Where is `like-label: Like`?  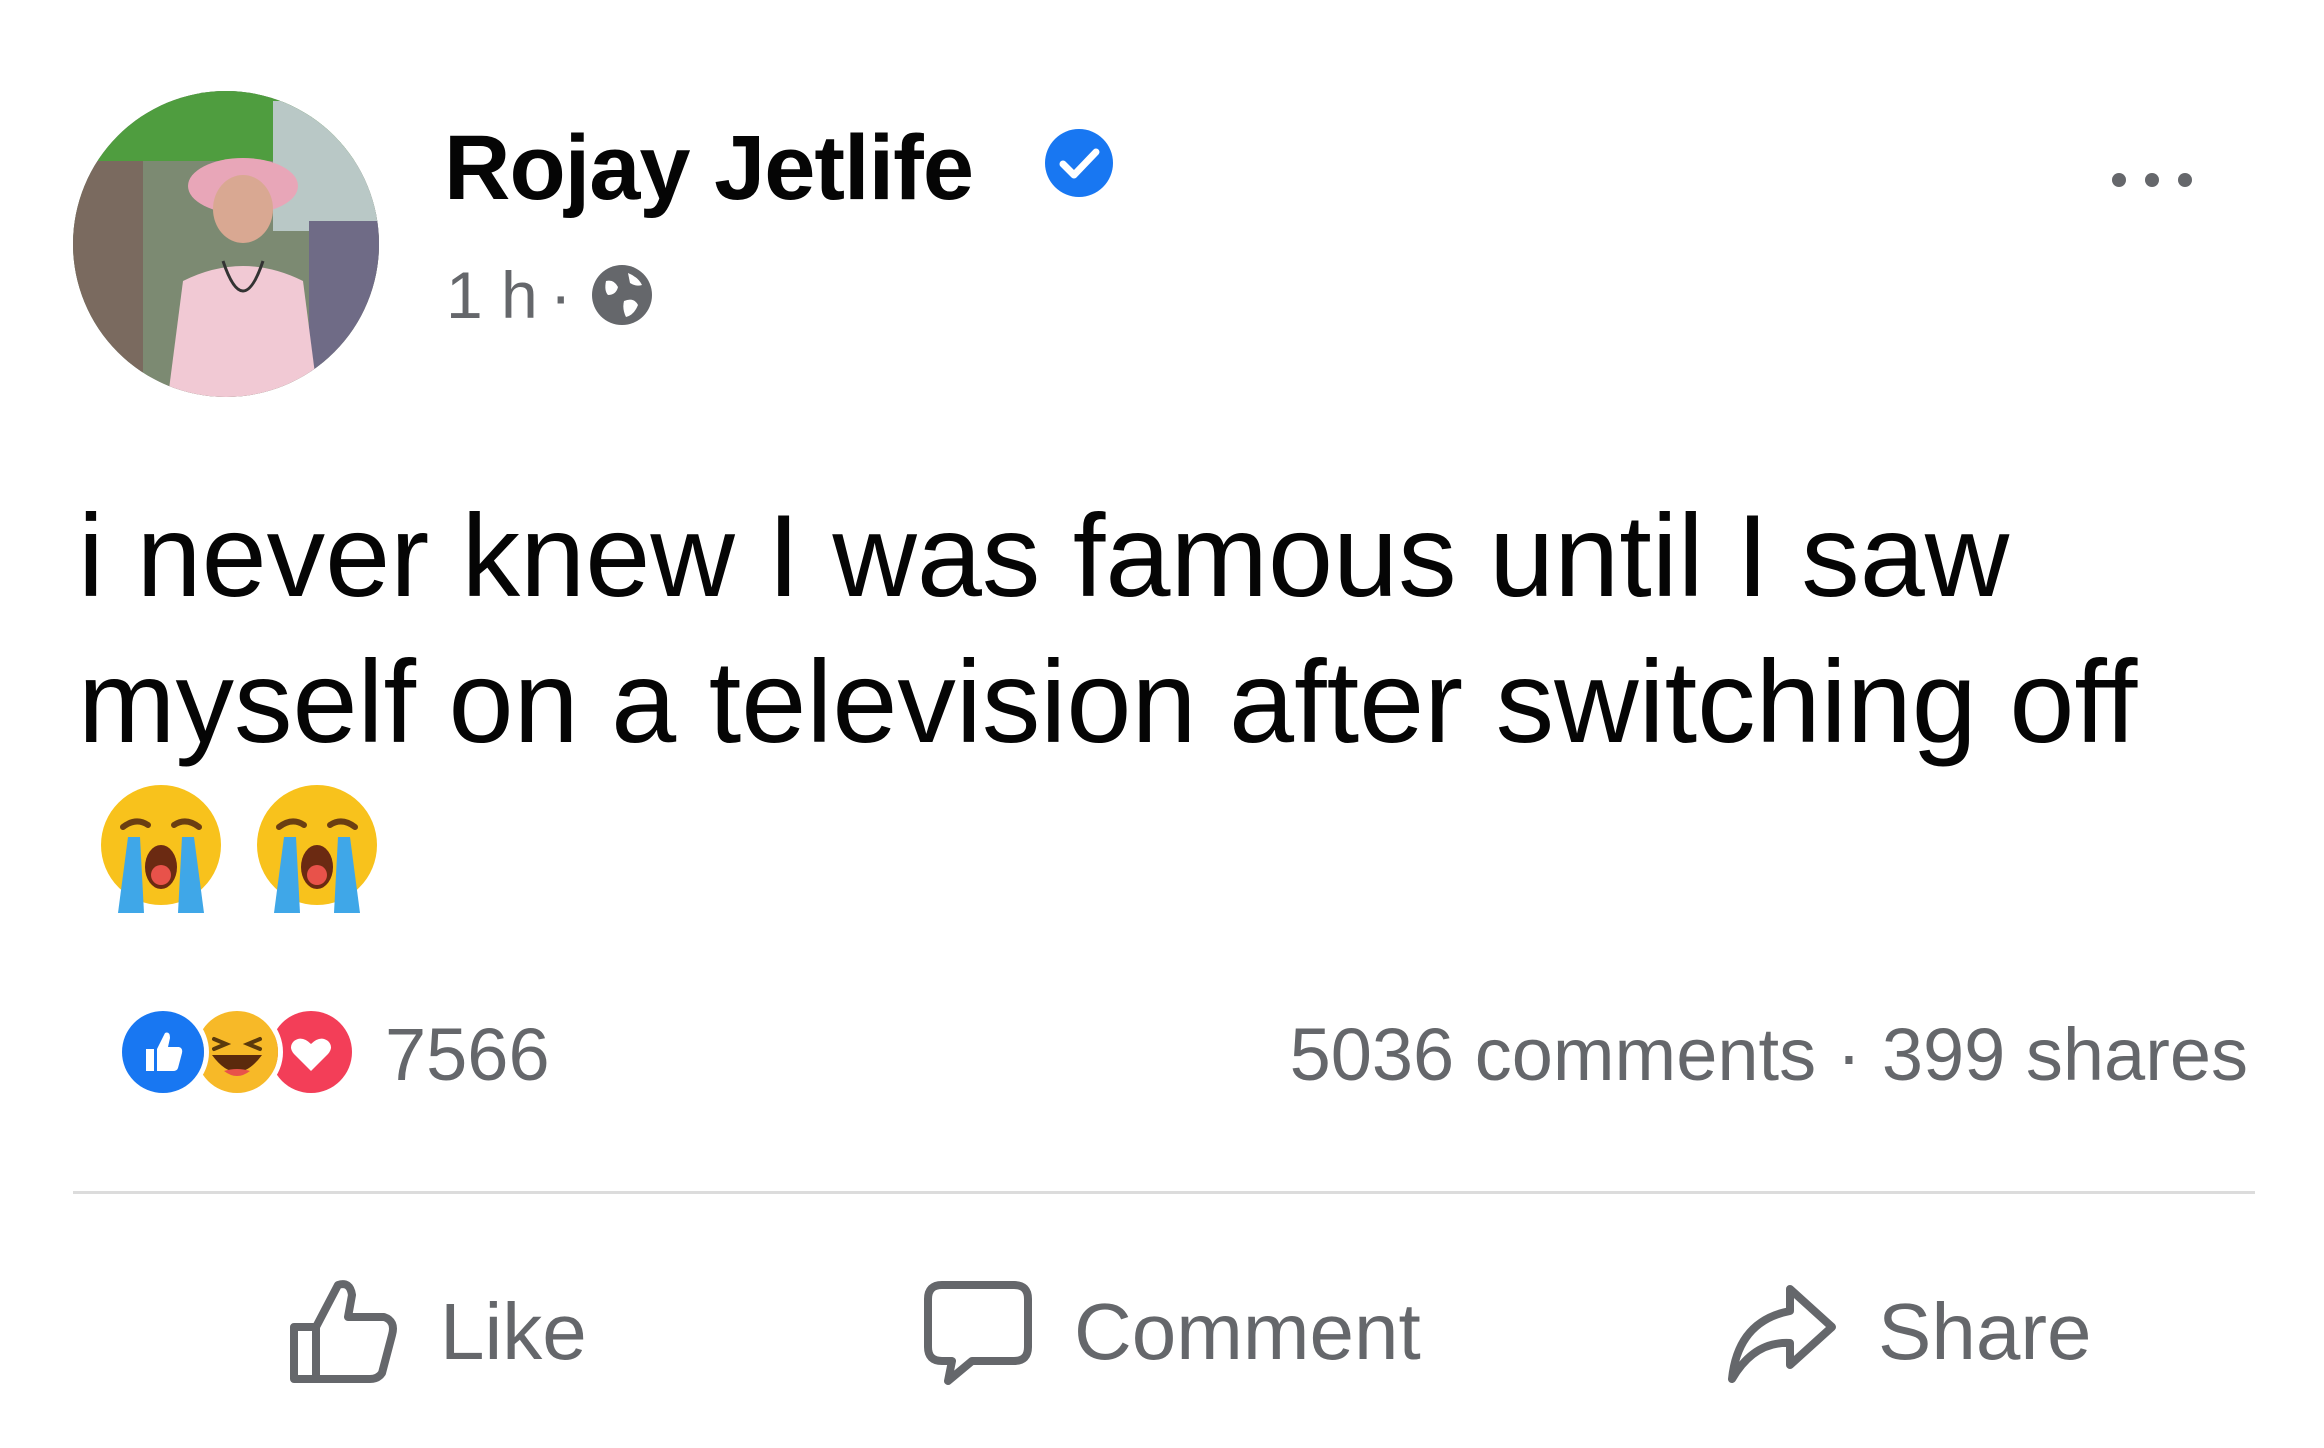
like-label: Like is located at coordinates (513, 1331).